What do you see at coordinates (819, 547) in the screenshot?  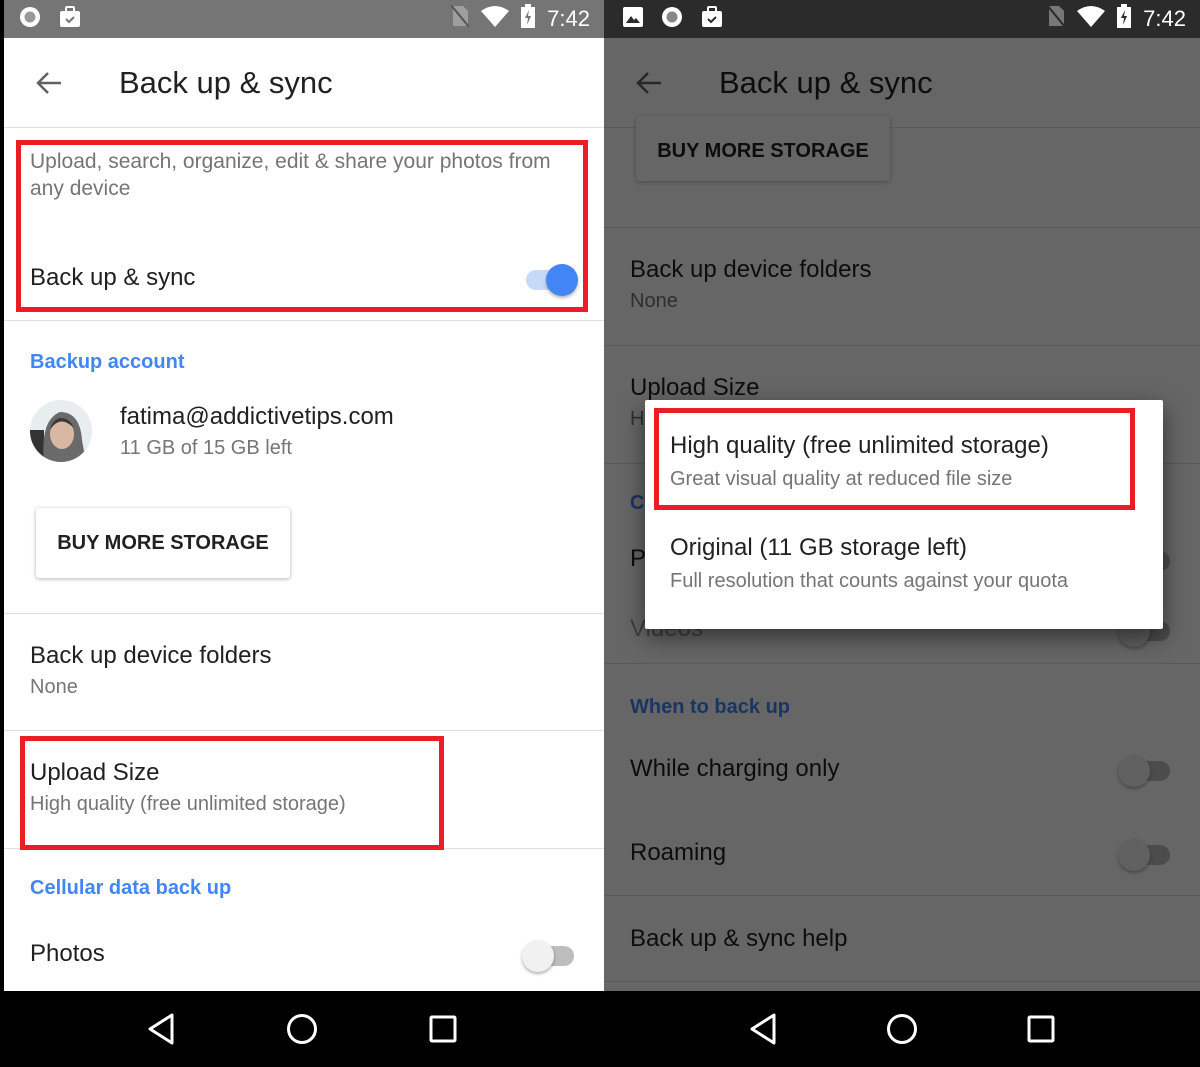 I see `option-title: Original (11 GB storage left)` at bounding box center [819, 547].